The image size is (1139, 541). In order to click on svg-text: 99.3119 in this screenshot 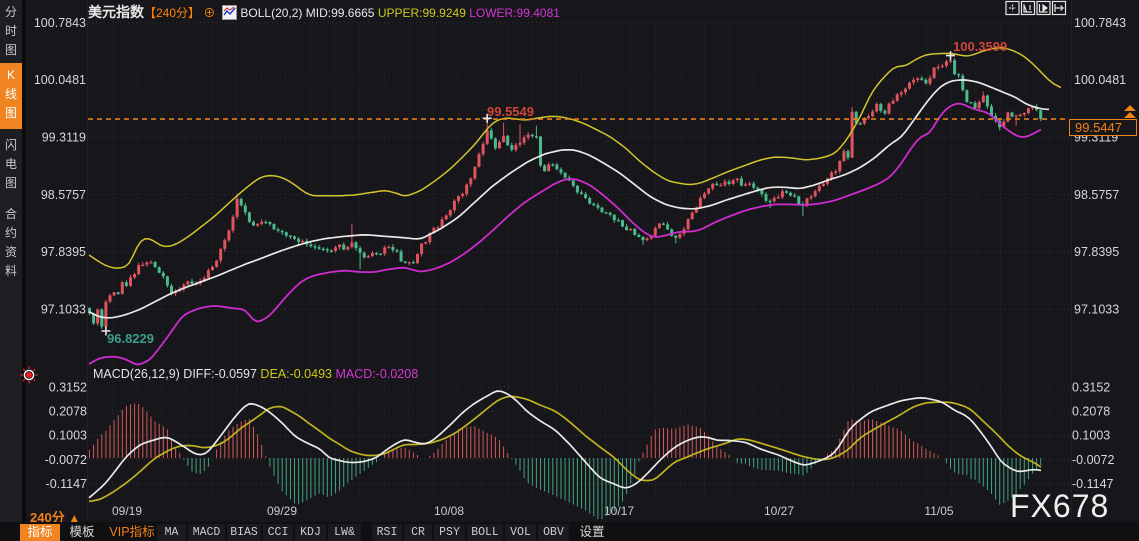, I will do `click(64, 137)`.